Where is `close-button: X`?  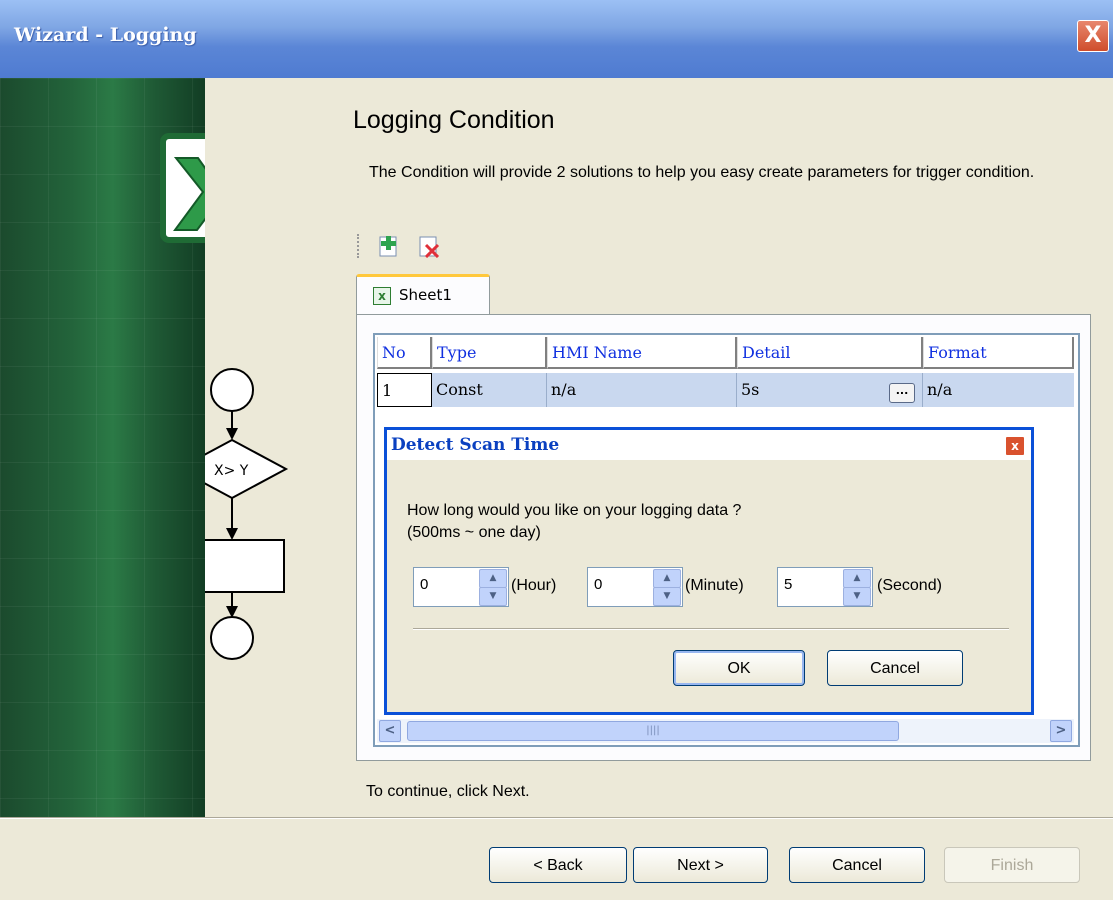 close-button: X is located at coordinates (1093, 36).